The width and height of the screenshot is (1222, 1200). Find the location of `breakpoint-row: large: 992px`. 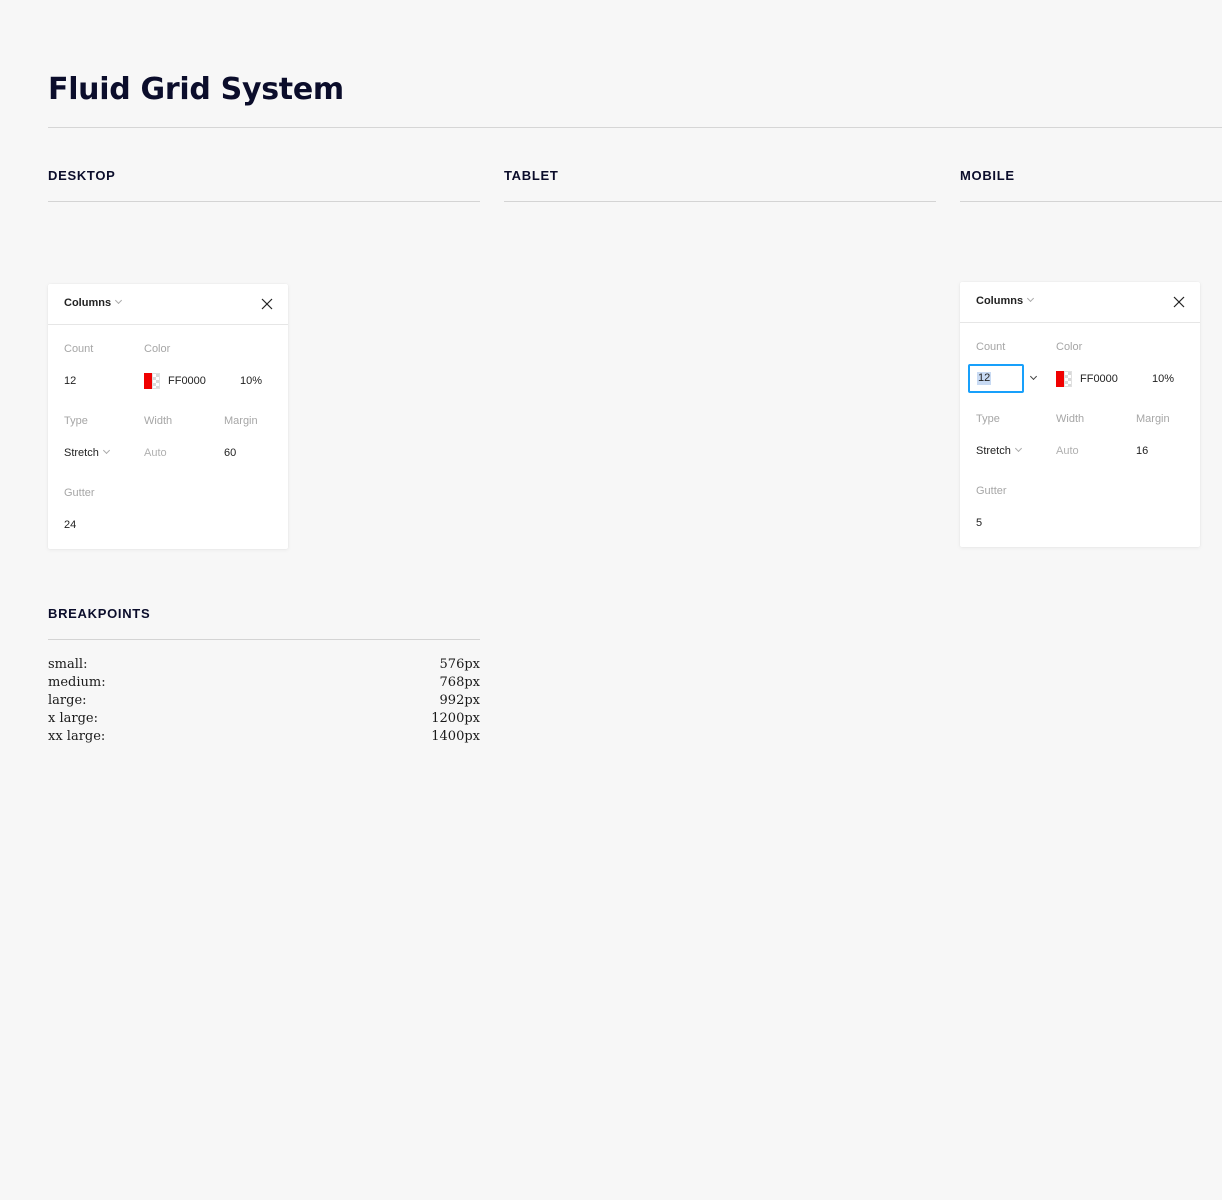

breakpoint-row: large: 992px is located at coordinates (264, 701).